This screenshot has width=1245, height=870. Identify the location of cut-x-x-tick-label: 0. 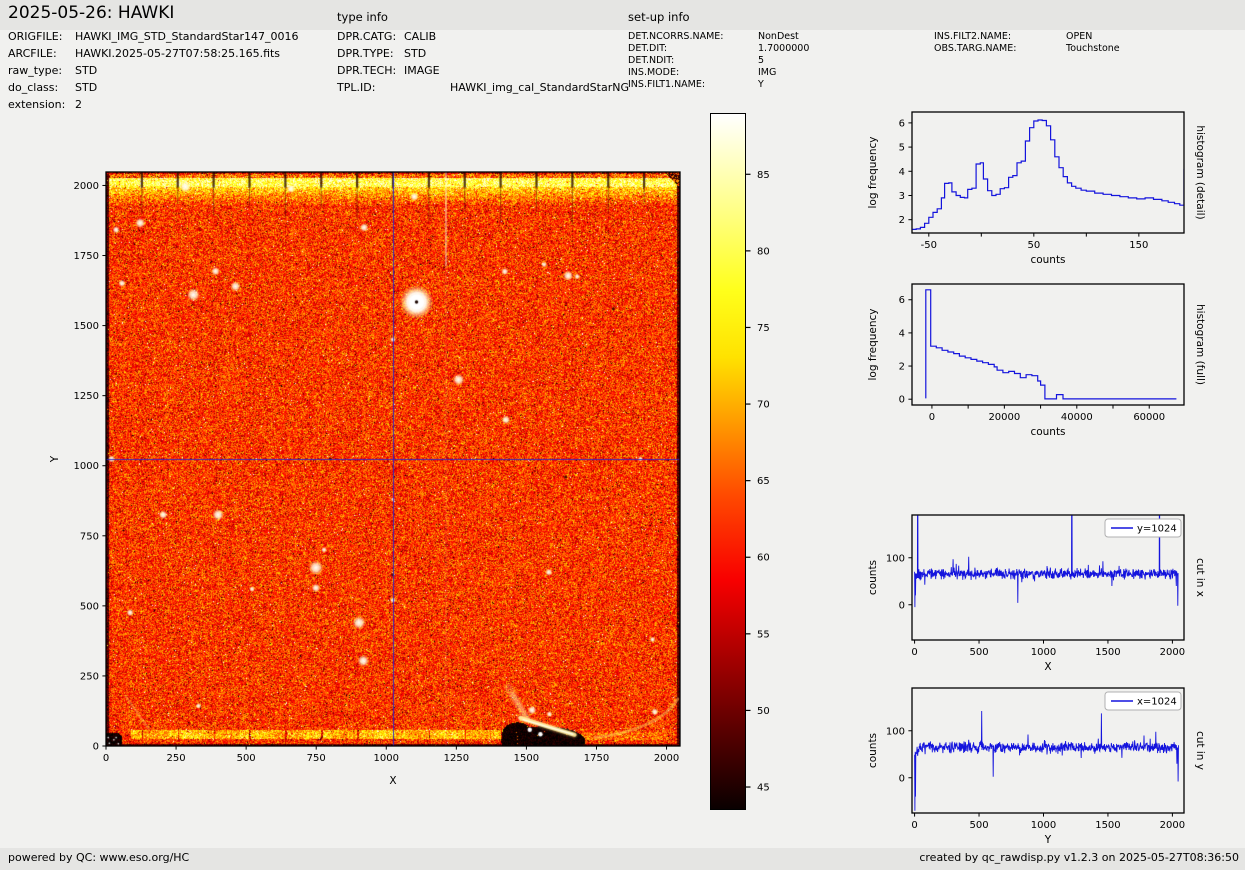
(914, 652).